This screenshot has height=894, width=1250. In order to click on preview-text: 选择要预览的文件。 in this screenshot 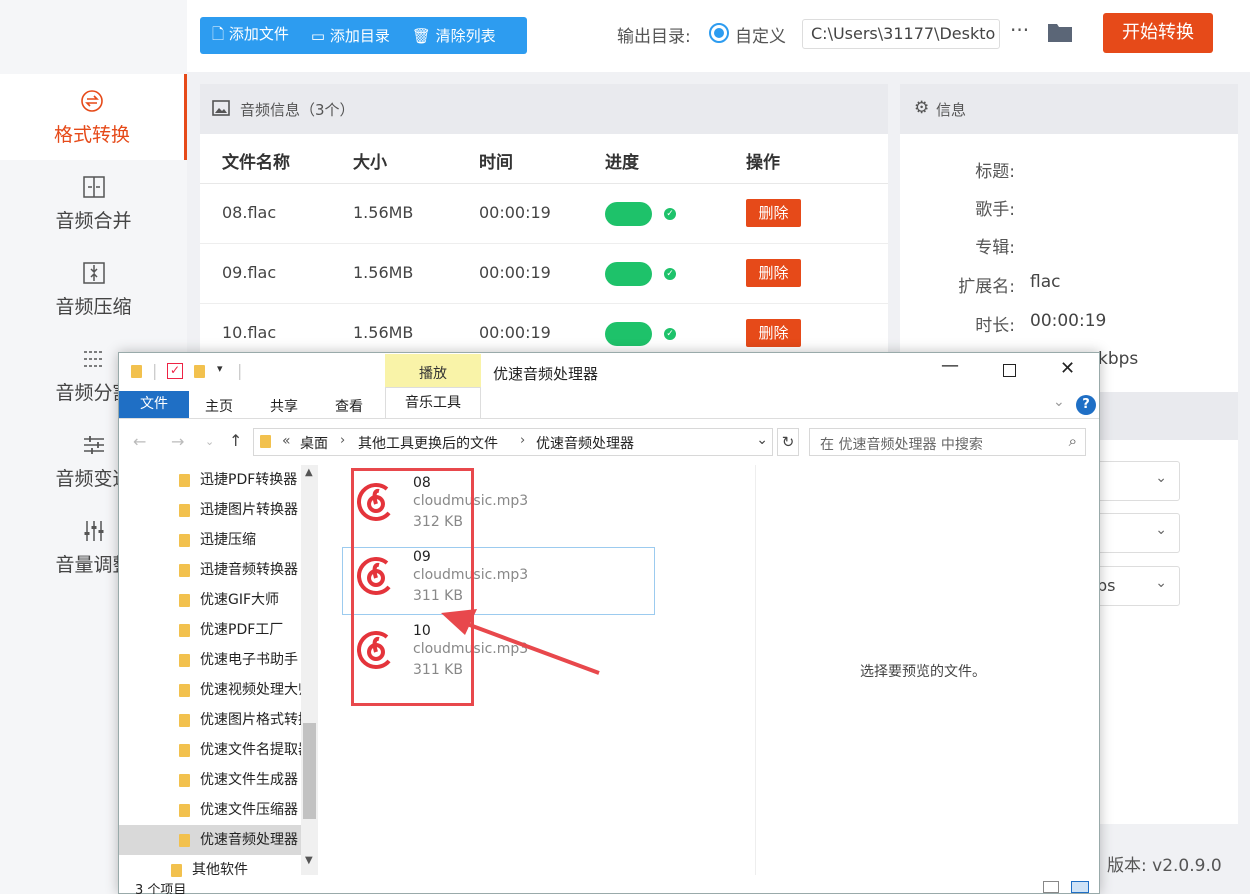, I will do `click(923, 672)`.